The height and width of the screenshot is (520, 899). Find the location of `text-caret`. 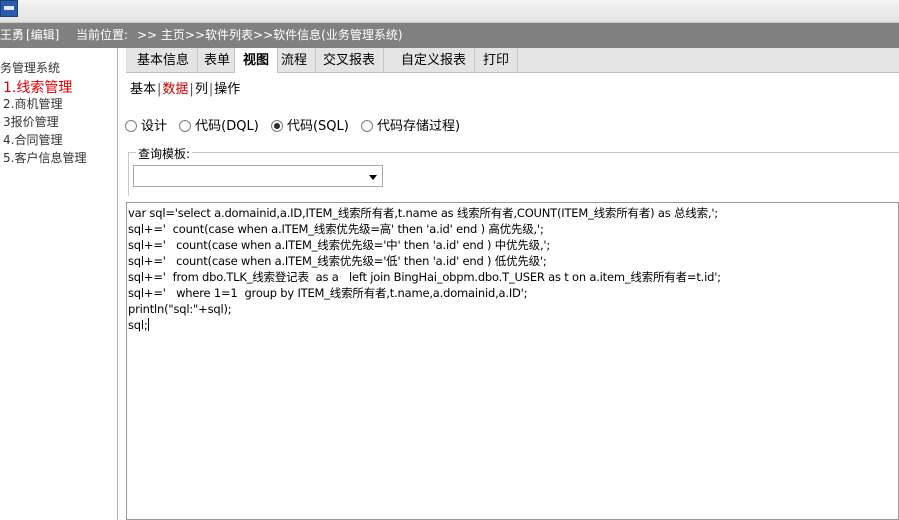

text-caret is located at coordinates (148, 324).